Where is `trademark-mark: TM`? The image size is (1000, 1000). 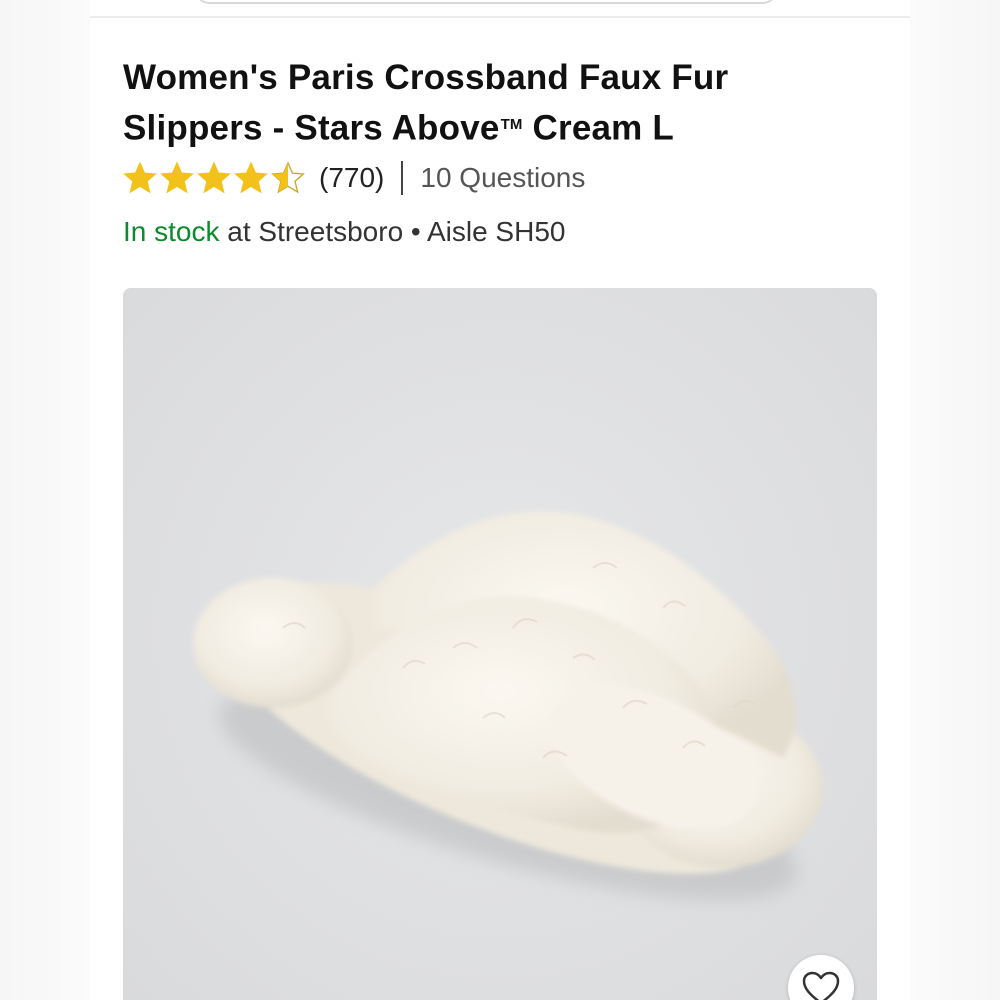
trademark-mark: TM is located at coordinates (511, 124).